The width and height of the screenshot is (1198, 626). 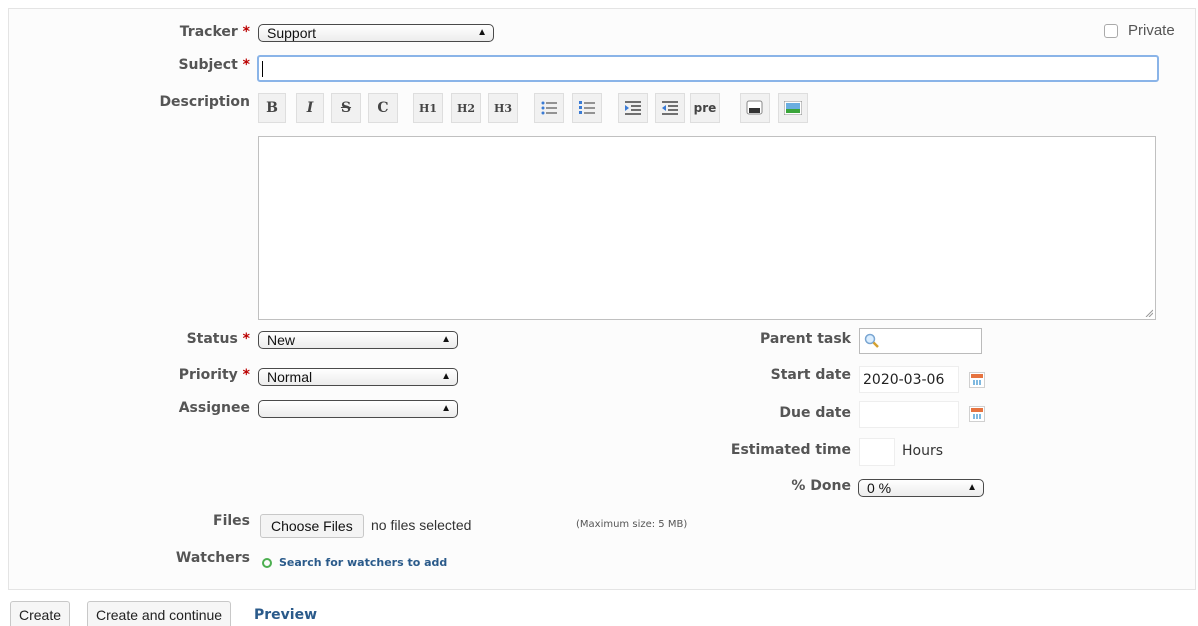 I want to click on estimated-time-input, so click(x=877, y=452).